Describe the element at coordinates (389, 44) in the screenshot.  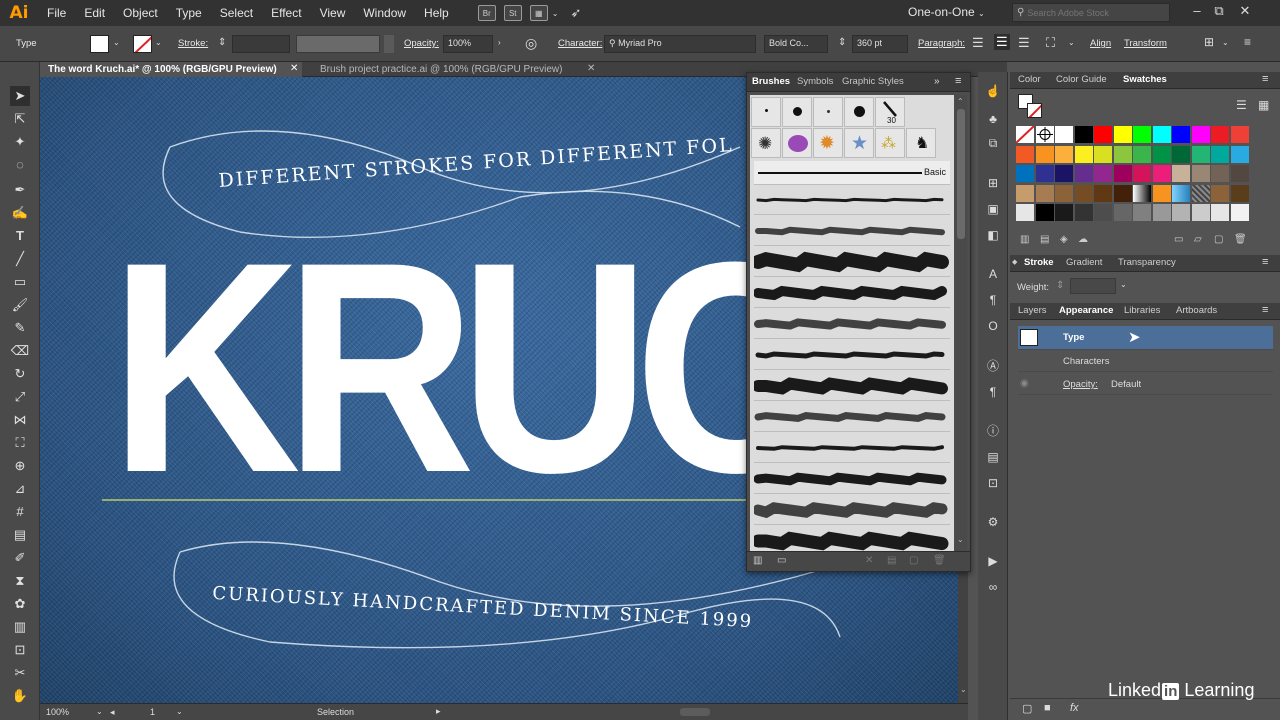
I see `brush-definition` at that location.